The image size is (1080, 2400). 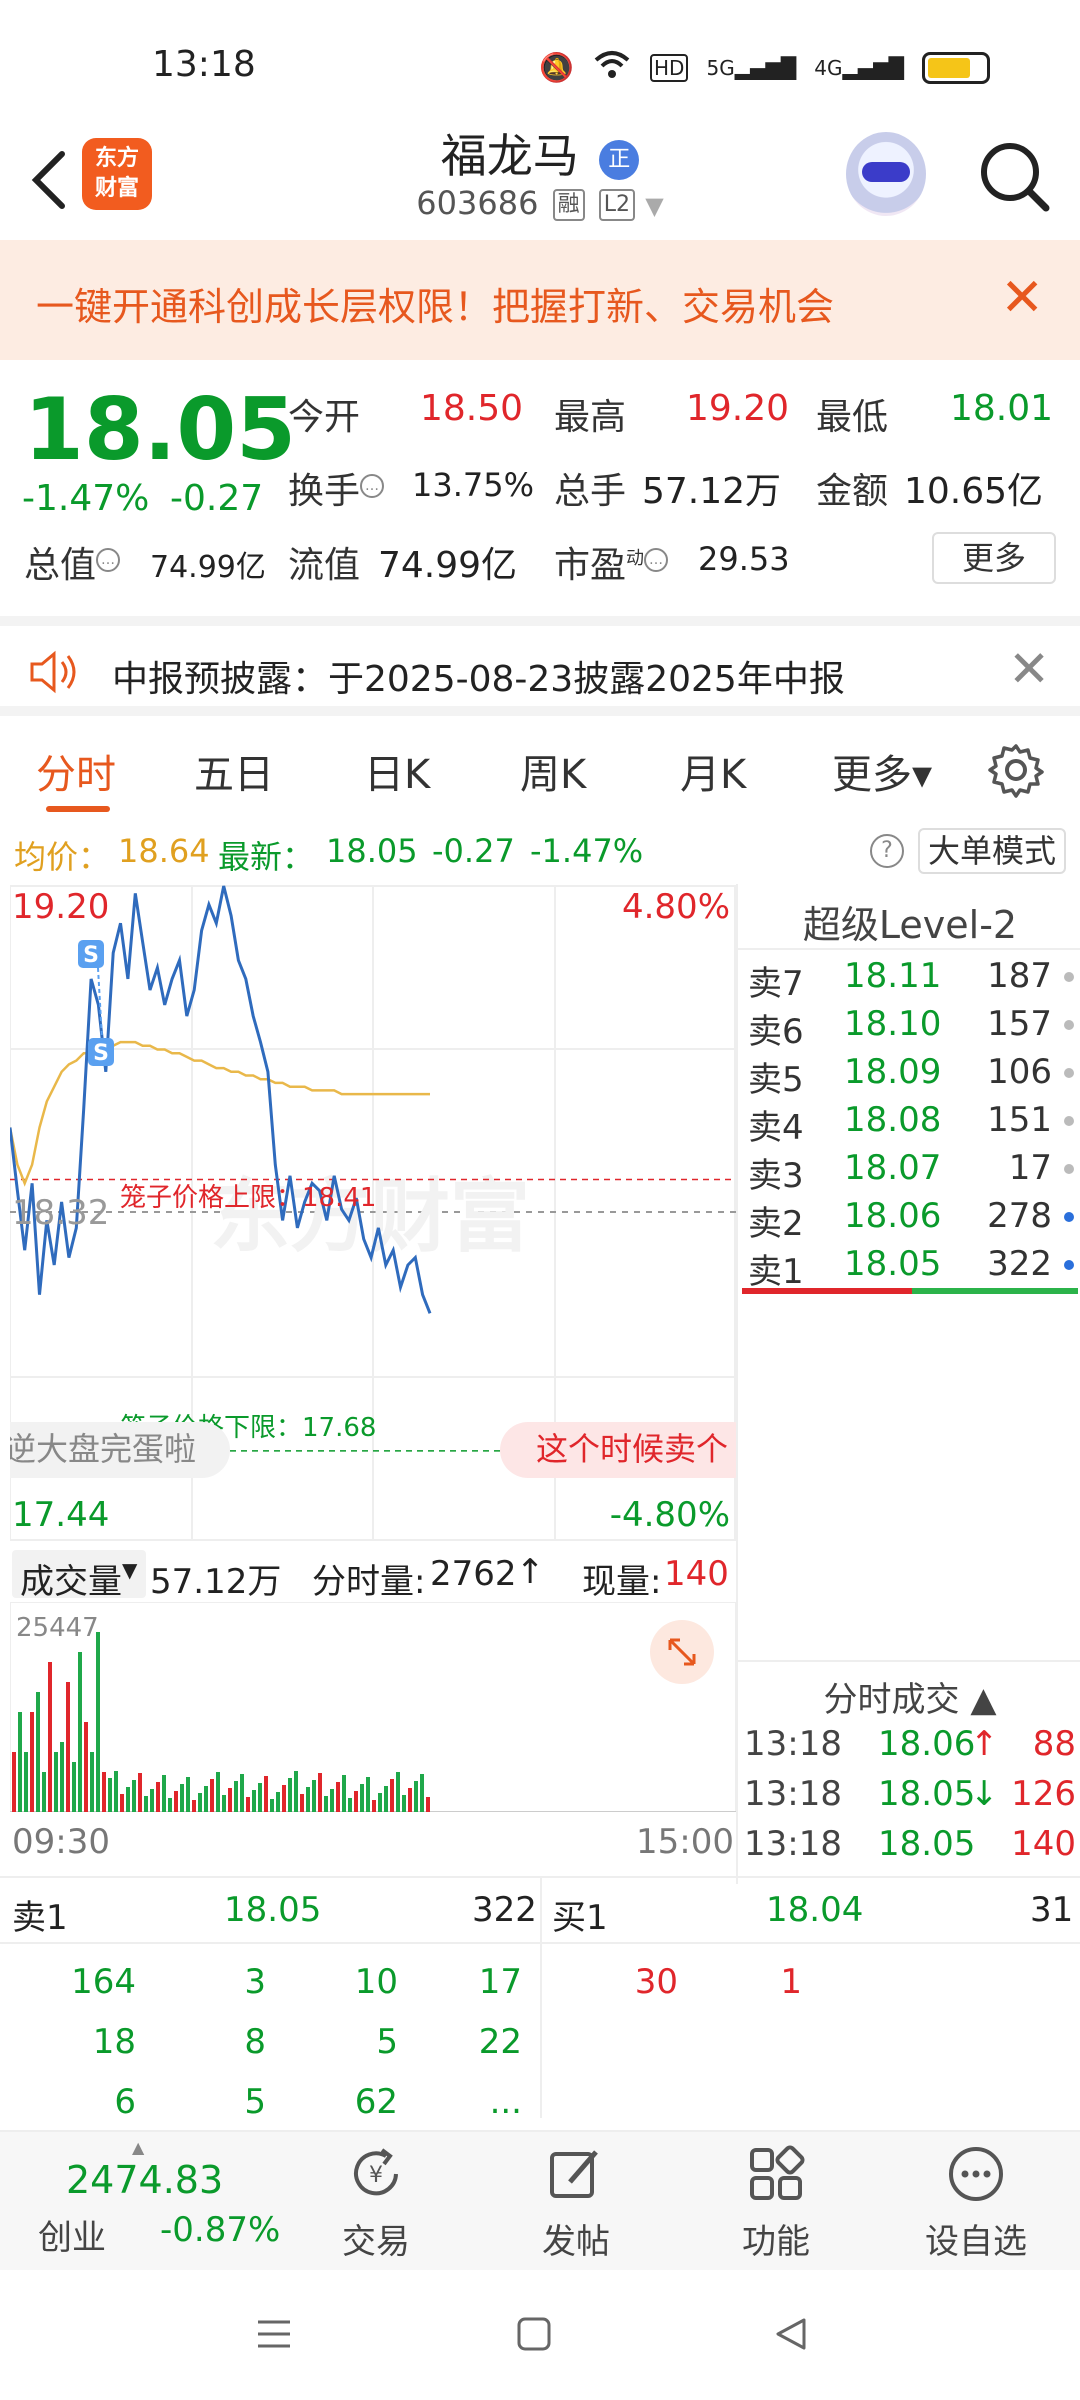 I want to click on top-price-label: 19.20, so click(x=60, y=907).